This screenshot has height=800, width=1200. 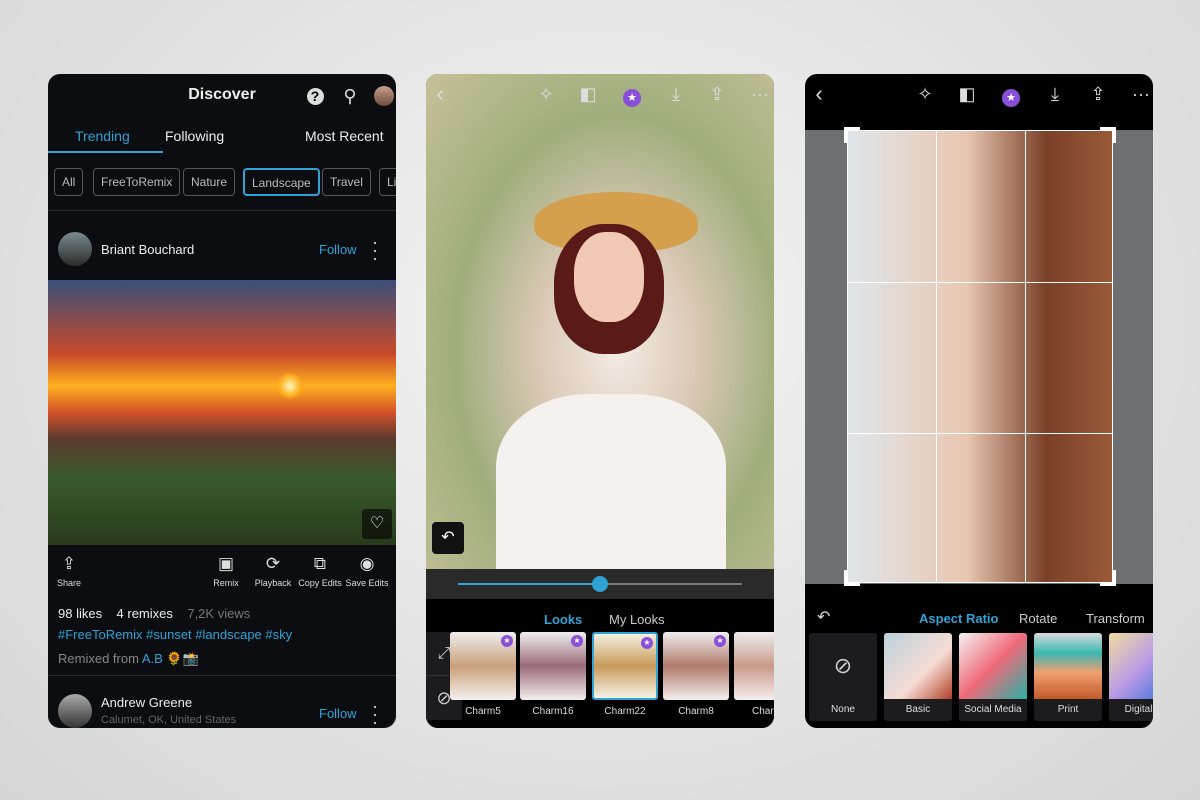 I want to click on author-name: Briant Bouchard, so click(x=147, y=249).